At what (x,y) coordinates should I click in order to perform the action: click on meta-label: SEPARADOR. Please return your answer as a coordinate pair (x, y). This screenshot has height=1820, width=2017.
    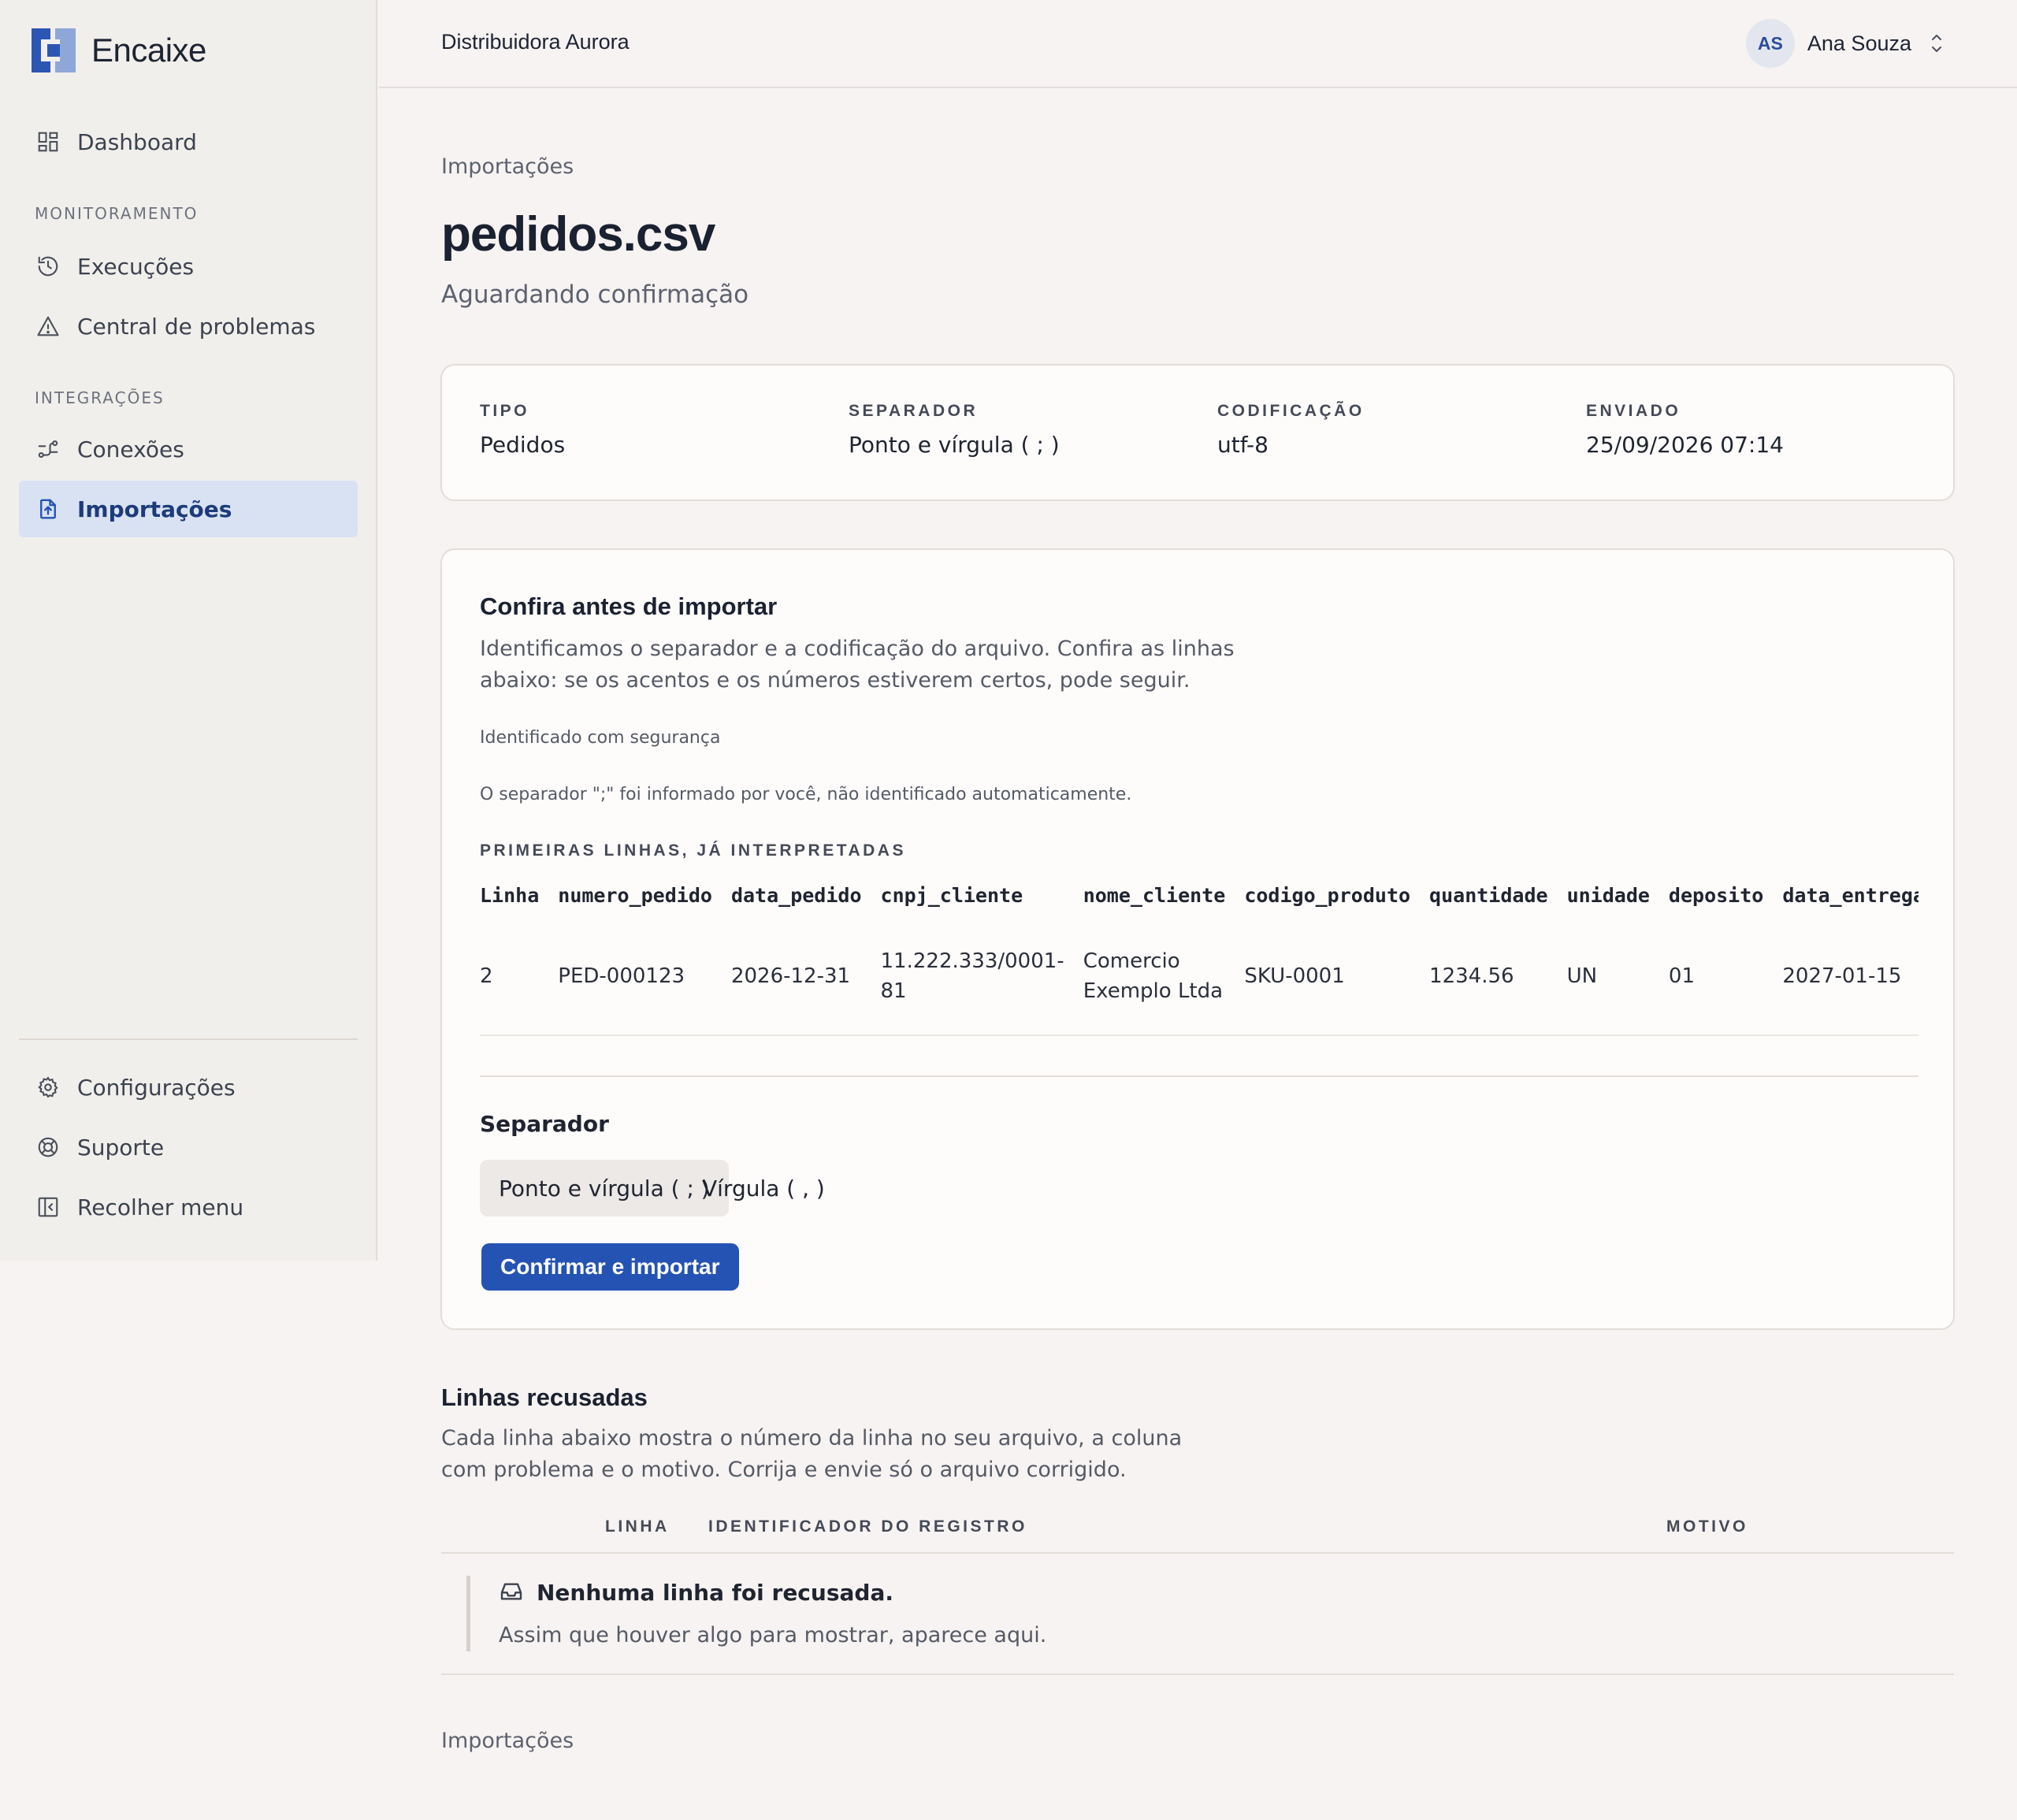
    Looking at the image, I should click on (914, 411).